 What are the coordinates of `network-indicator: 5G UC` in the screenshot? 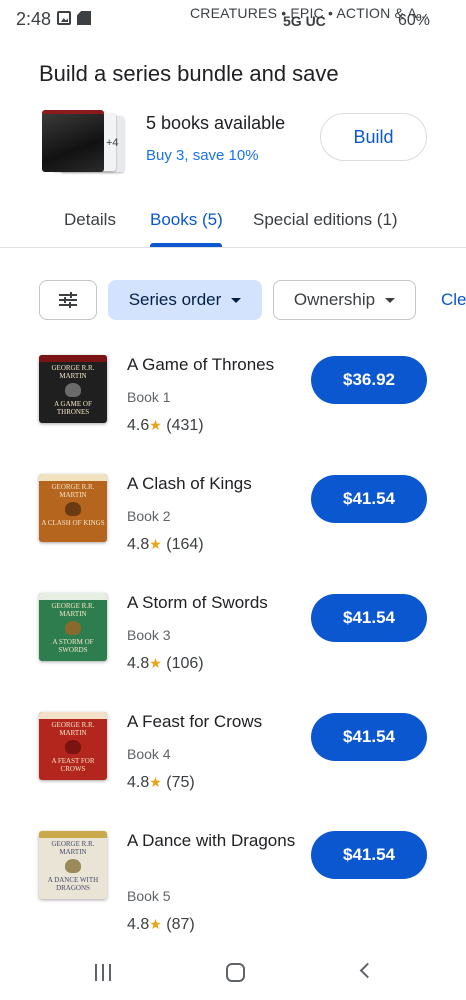 It's located at (304, 21).